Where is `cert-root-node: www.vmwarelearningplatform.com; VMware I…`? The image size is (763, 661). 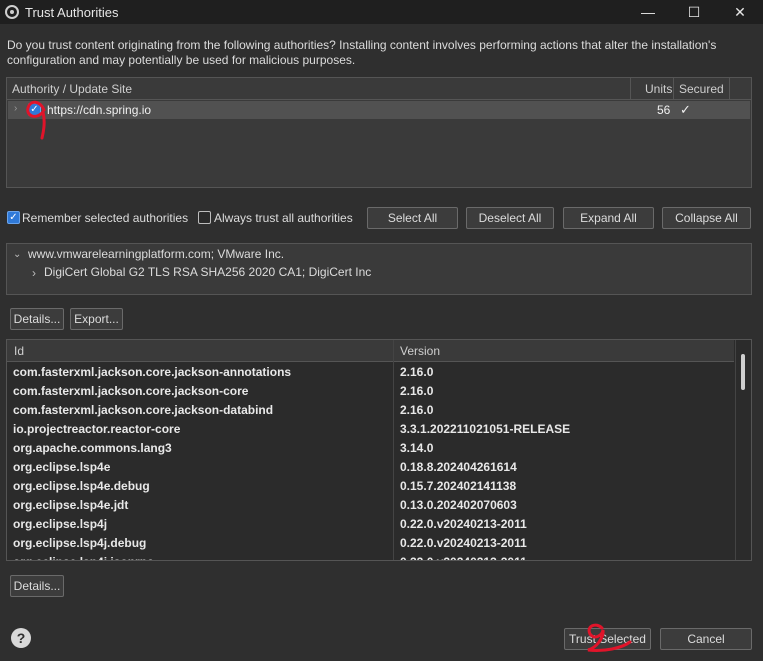
cert-root-node: www.vmwarelearningplatform.com; VMware I… is located at coordinates (156, 254).